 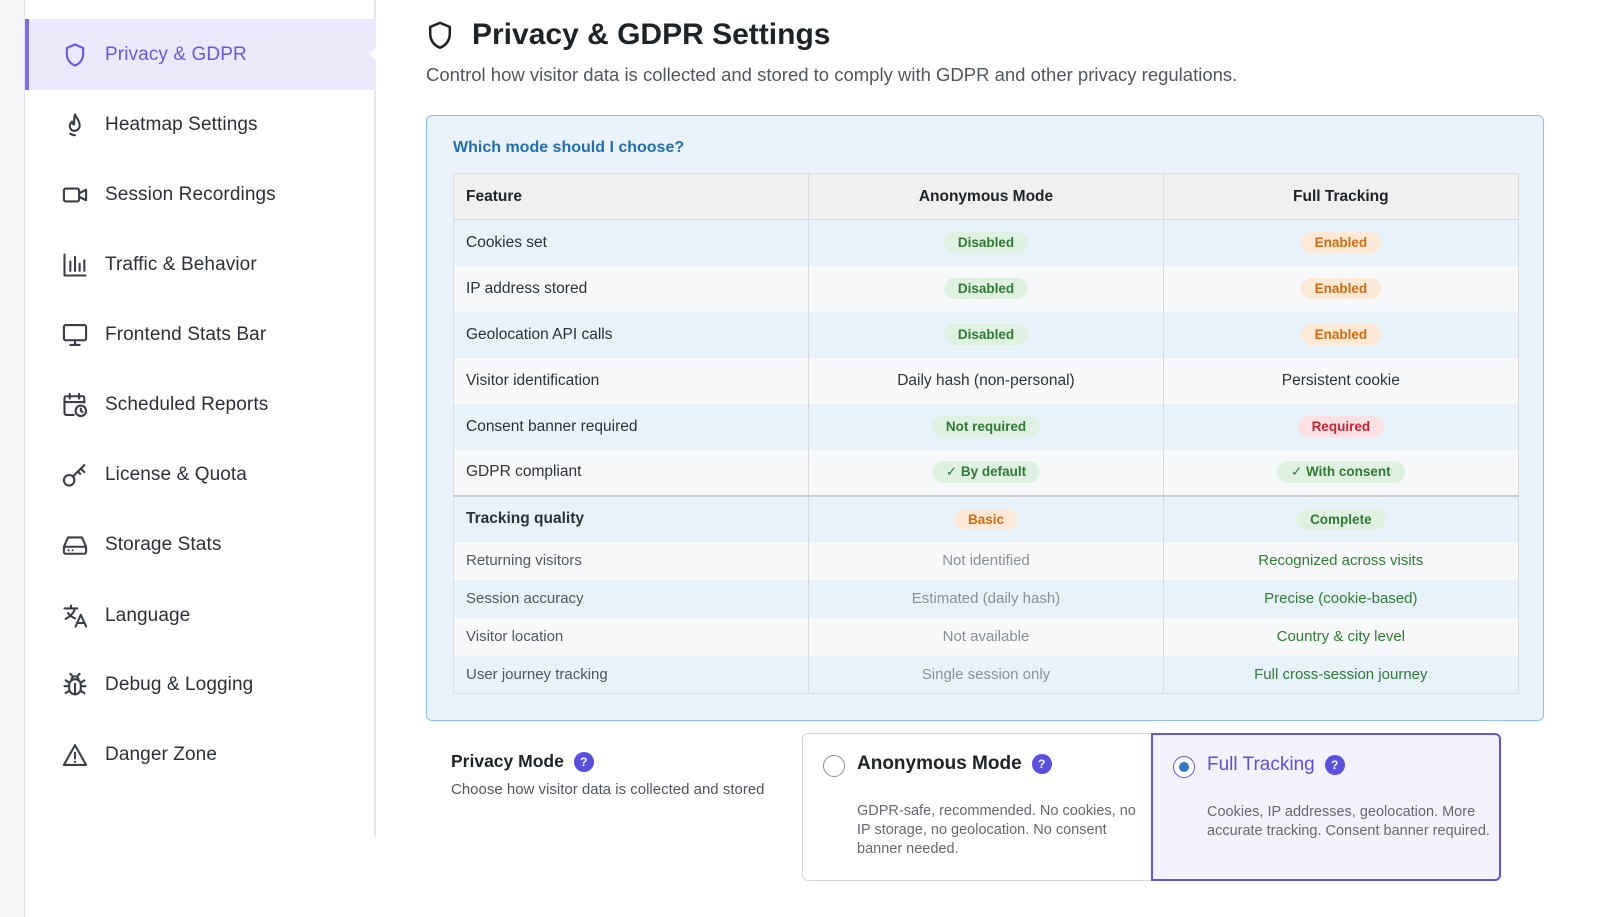 I want to click on option-title: Full Tracking, so click(x=1261, y=764).